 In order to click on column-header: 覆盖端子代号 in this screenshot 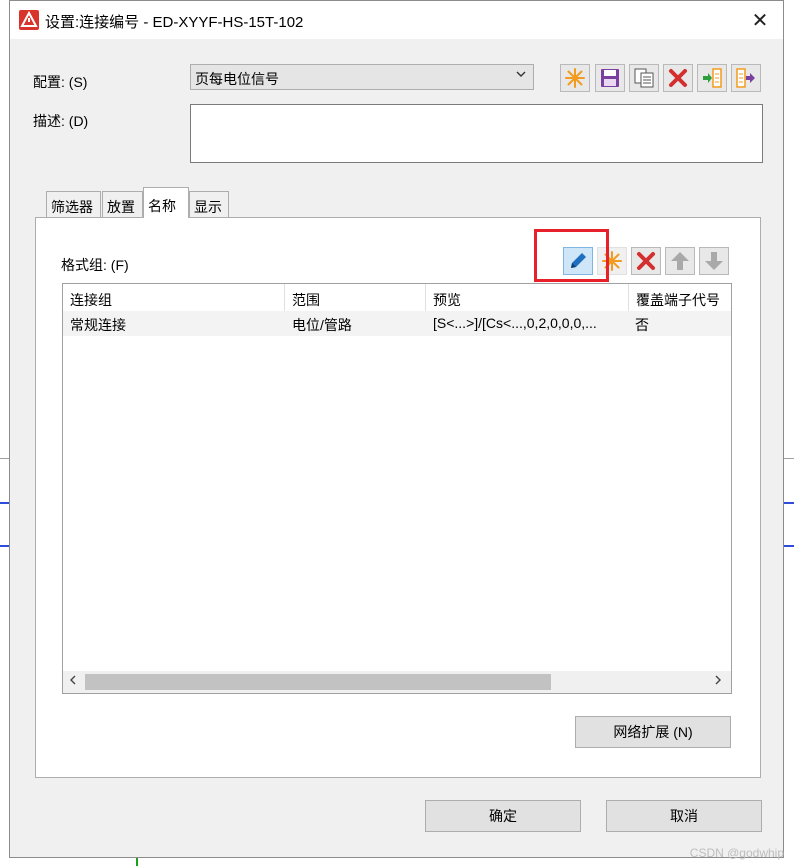, I will do `click(680, 297)`.